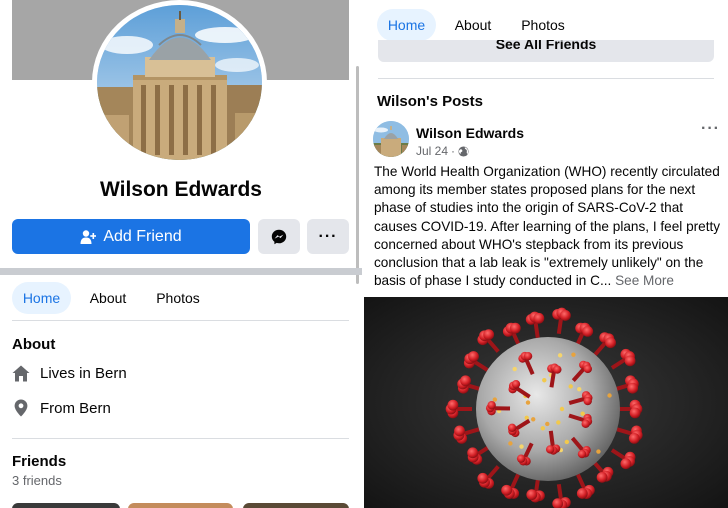 Image resolution: width=728 pixels, height=508 pixels. I want to click on from-link: Bern, so click(95, 408).